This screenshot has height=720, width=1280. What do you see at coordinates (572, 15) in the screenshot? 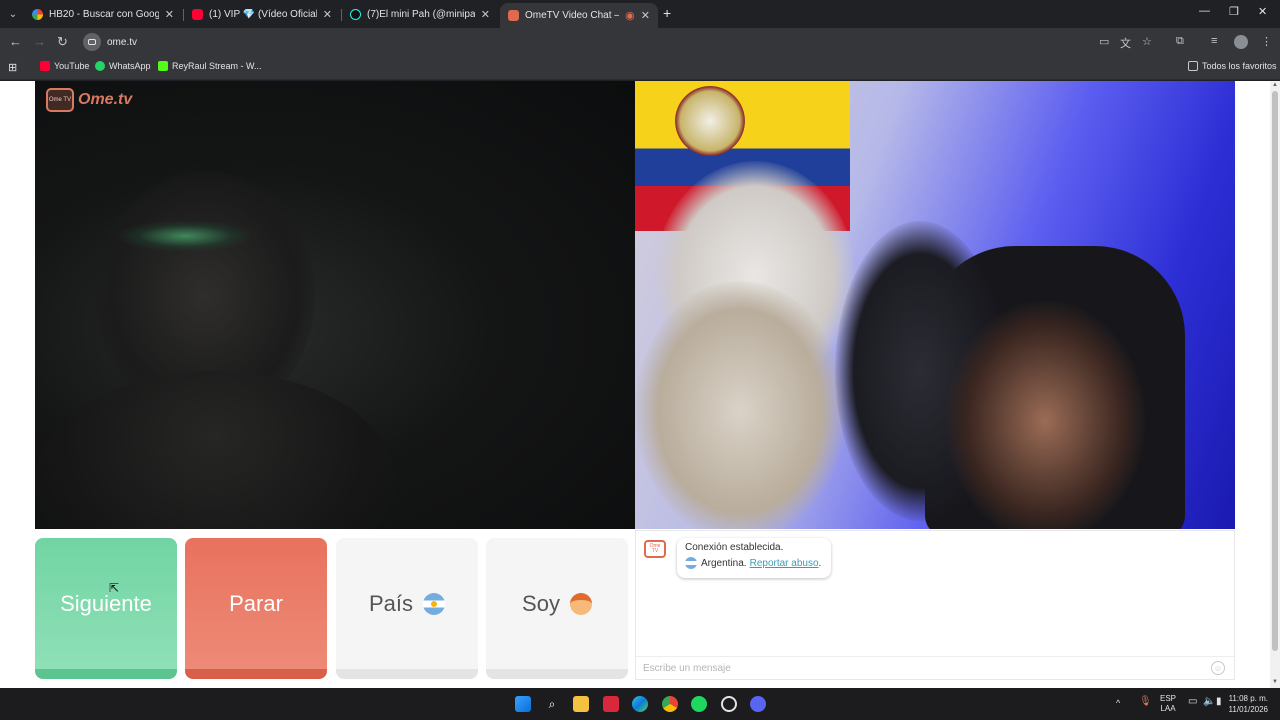
I see `tab-title: OmeTV Video Chat — Ome` at bounding box center [572, 15].